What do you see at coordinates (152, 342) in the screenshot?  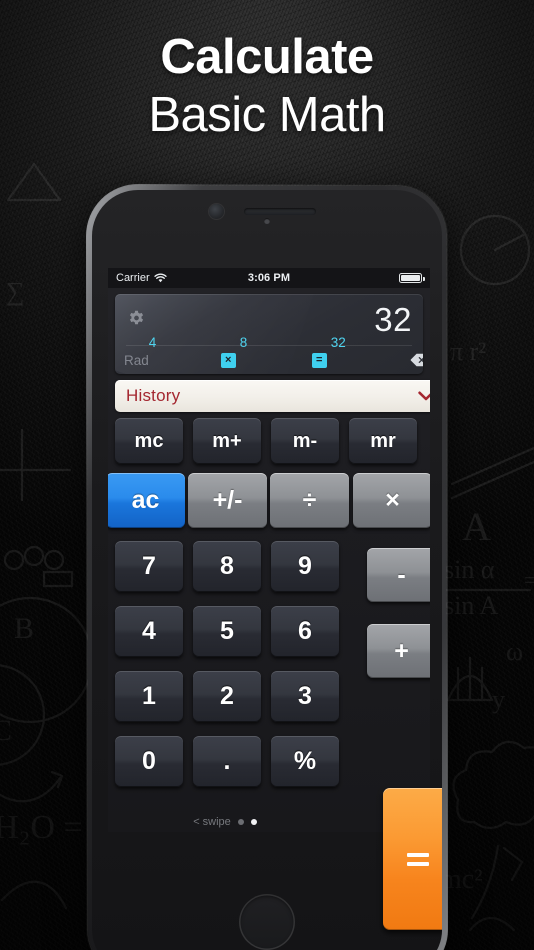 I see `expression-token: 4` at bounding box center [152, 342].